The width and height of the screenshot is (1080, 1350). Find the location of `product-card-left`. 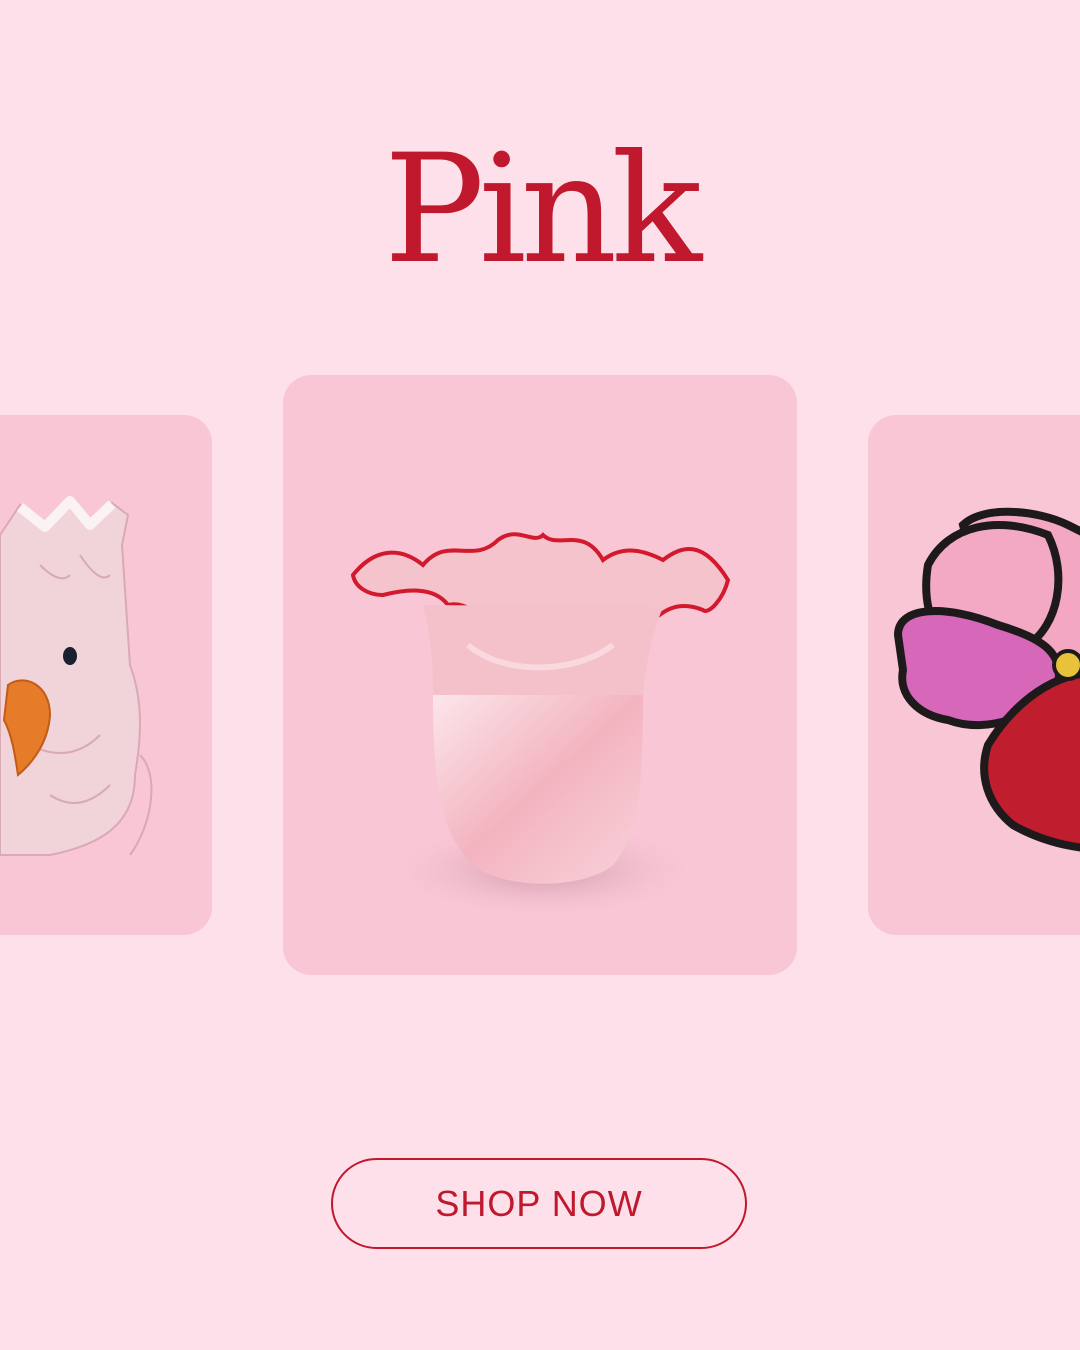

product-card-left is located at coordinates (106, 675).